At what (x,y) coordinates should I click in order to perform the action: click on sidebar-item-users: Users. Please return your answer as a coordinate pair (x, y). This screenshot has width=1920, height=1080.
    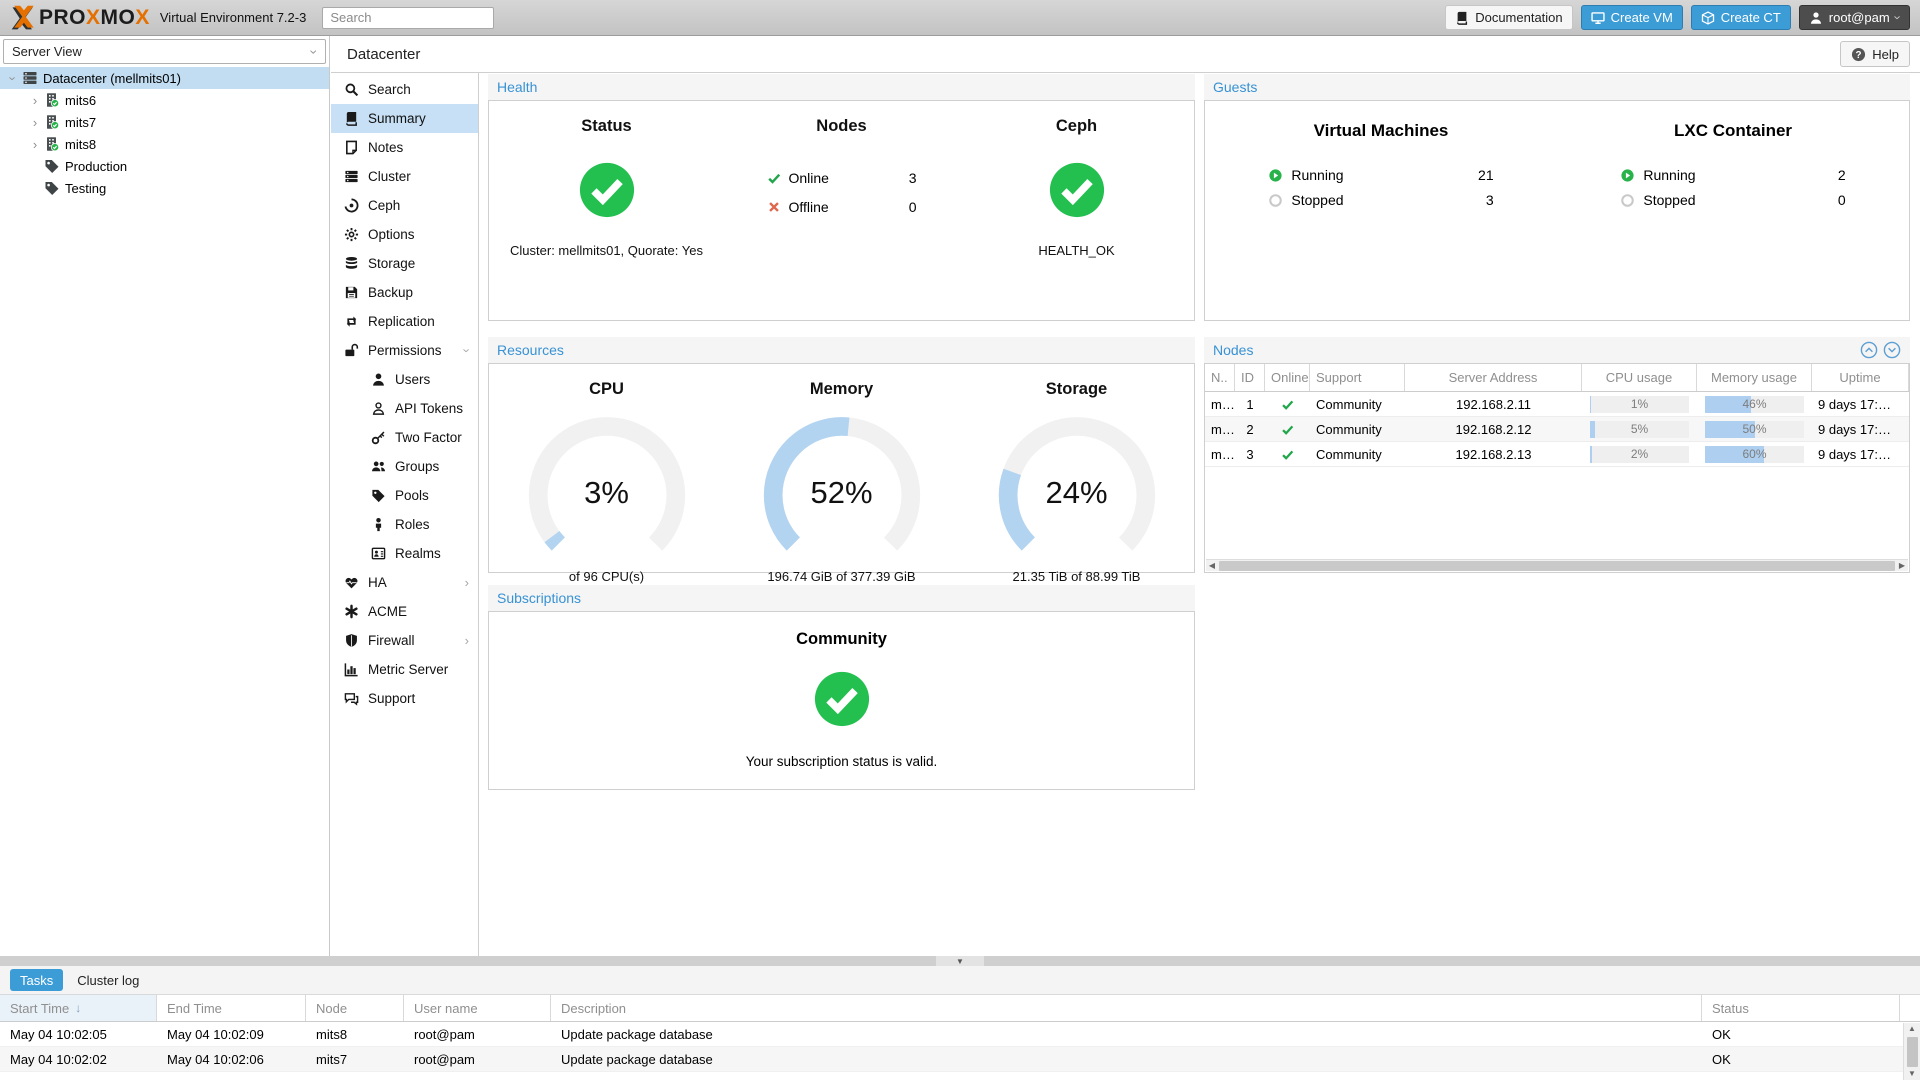
    Looking at the image, I should click on (404, 379).